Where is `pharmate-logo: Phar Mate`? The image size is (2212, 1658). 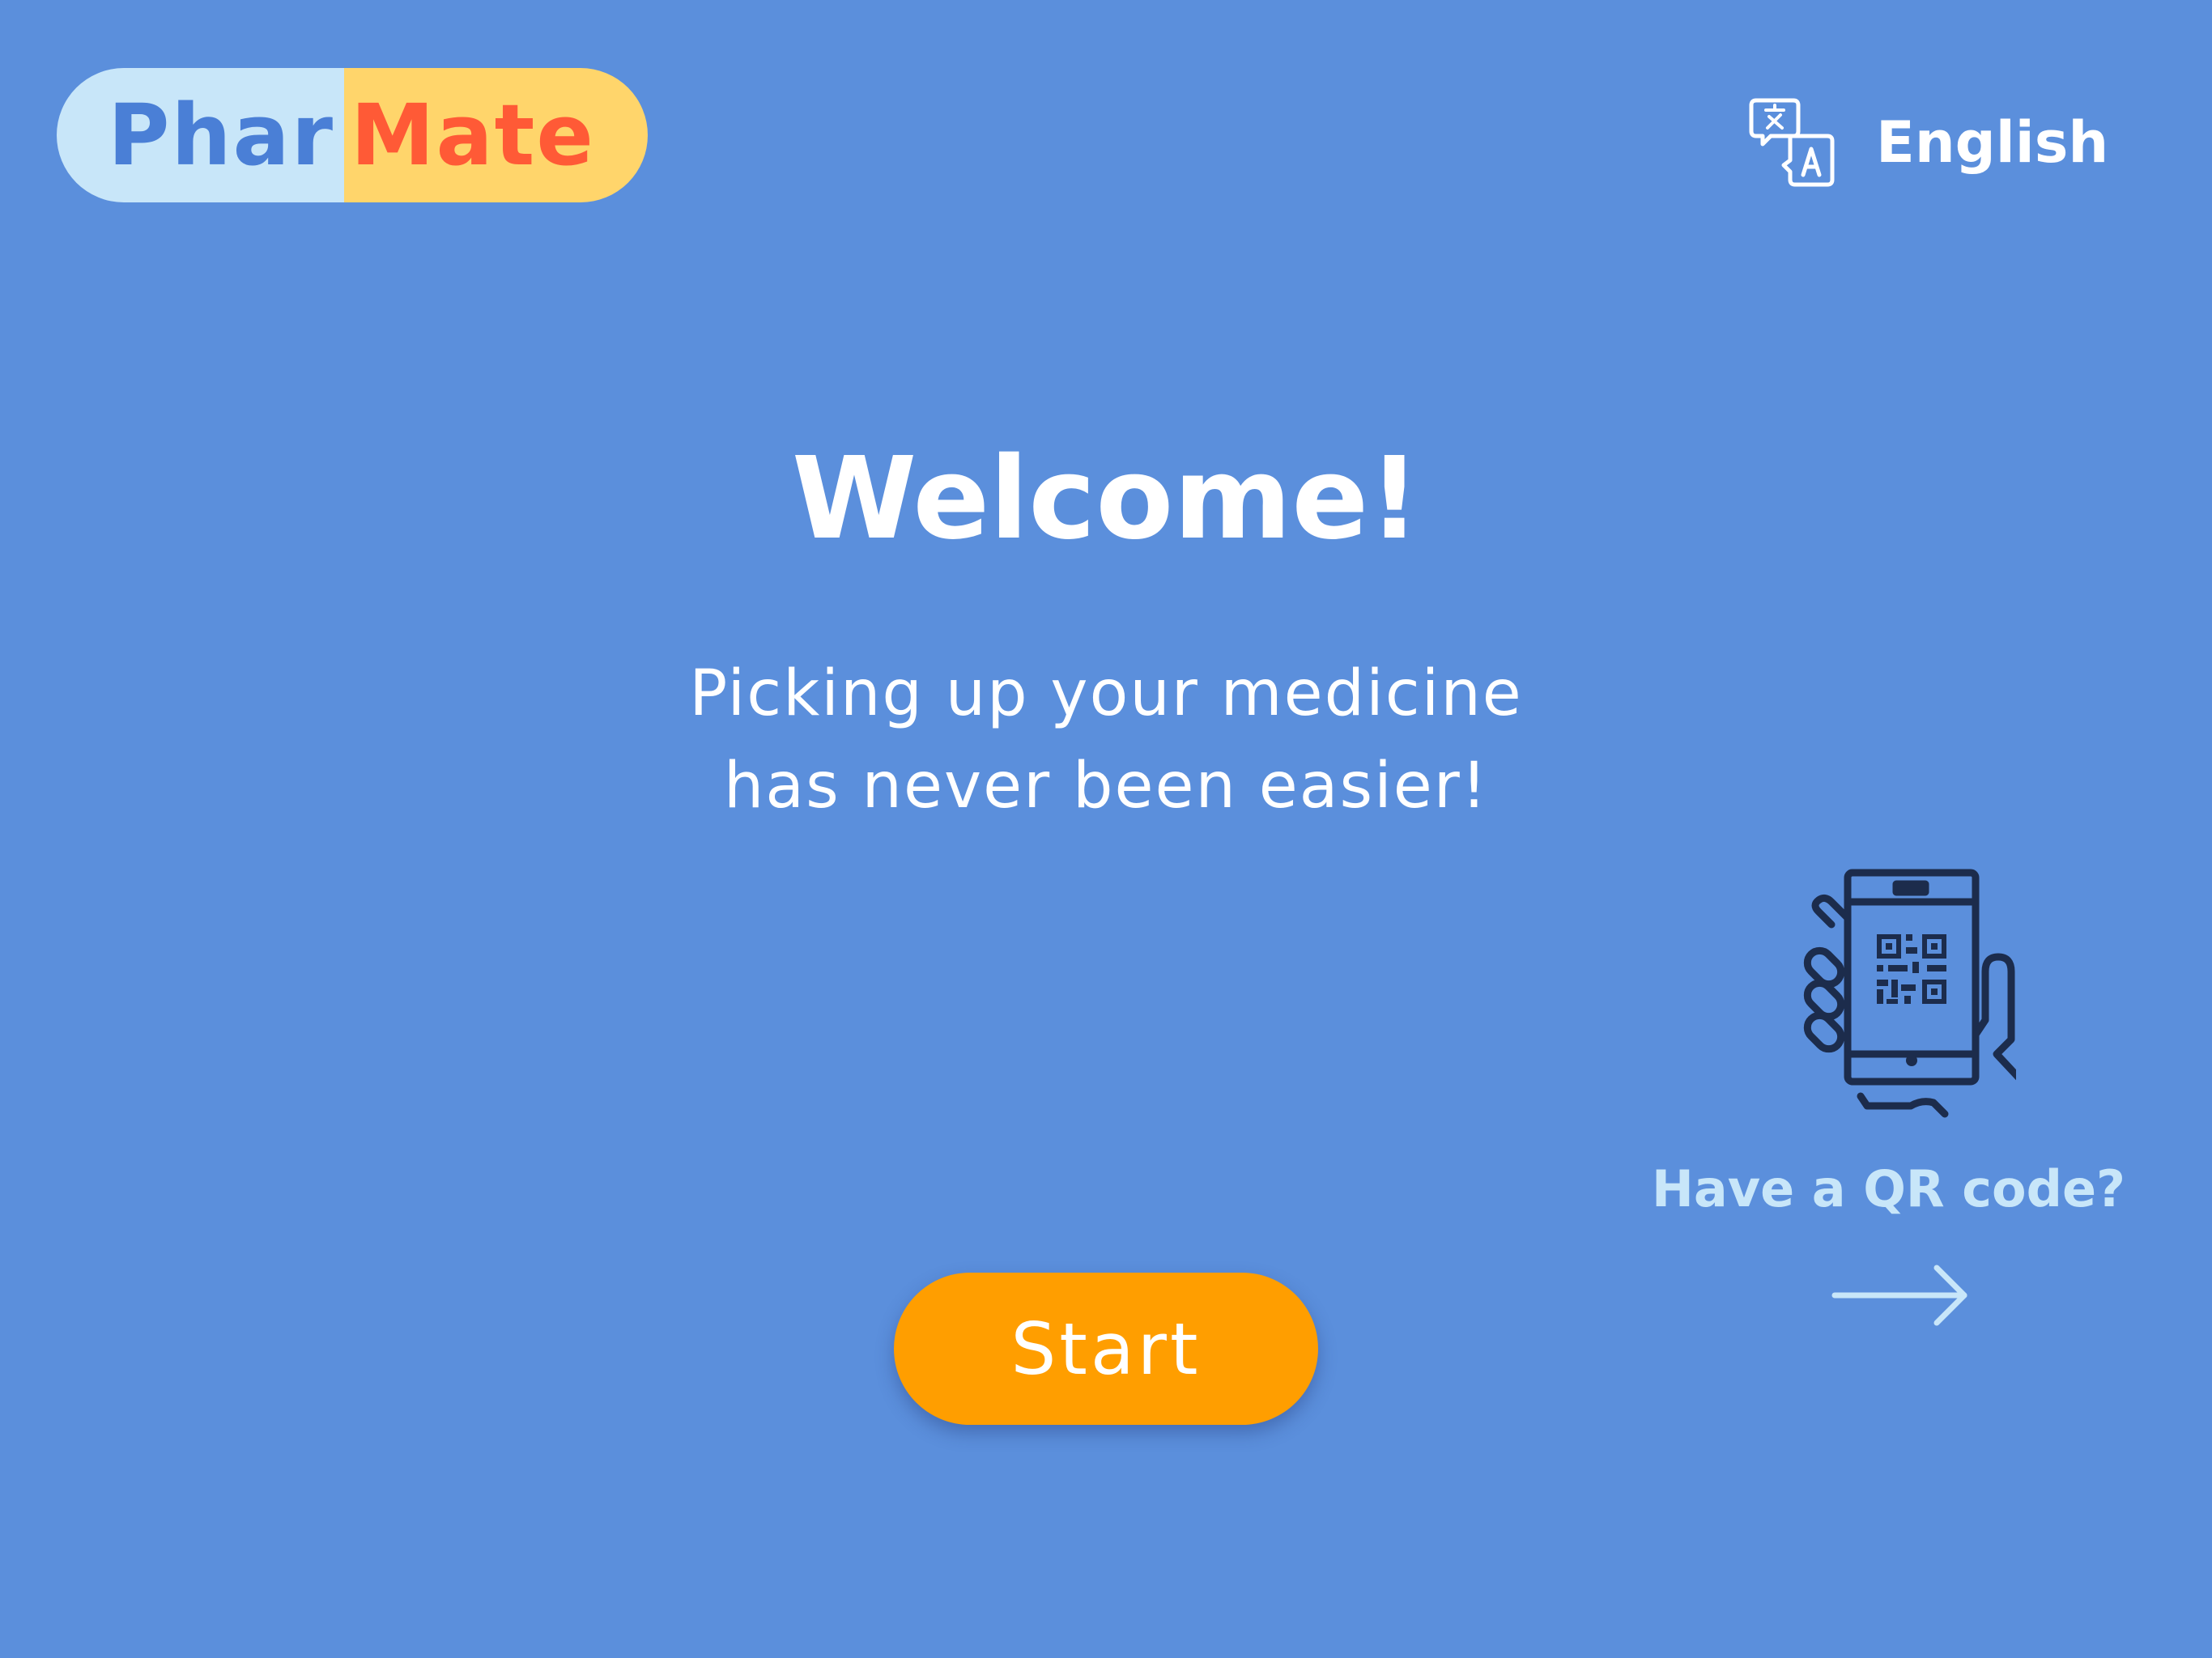
pharmate-logo: Phar Mate is located at coordinates (353, 135).